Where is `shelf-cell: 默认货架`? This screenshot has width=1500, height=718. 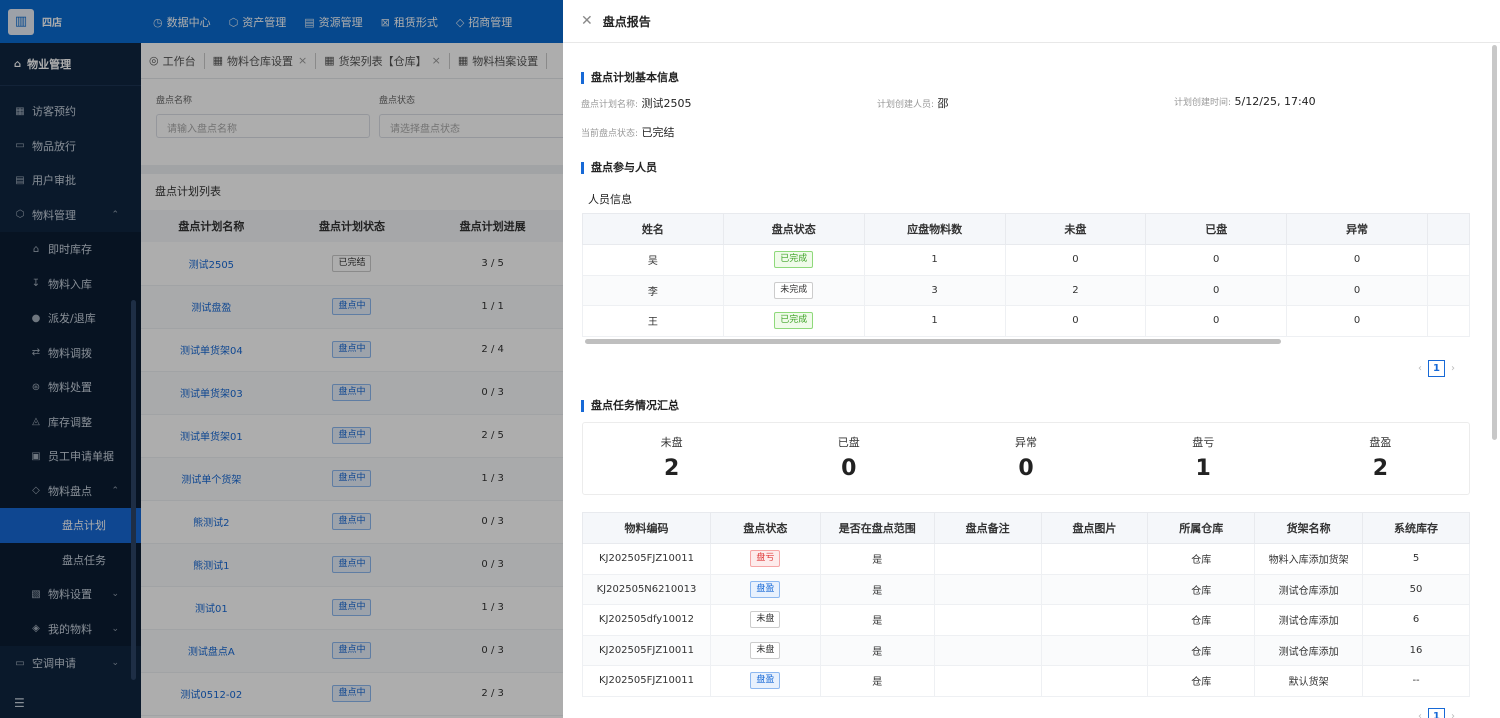
shelf-cell: 默认货架 is located at coordinates (1309, 681).